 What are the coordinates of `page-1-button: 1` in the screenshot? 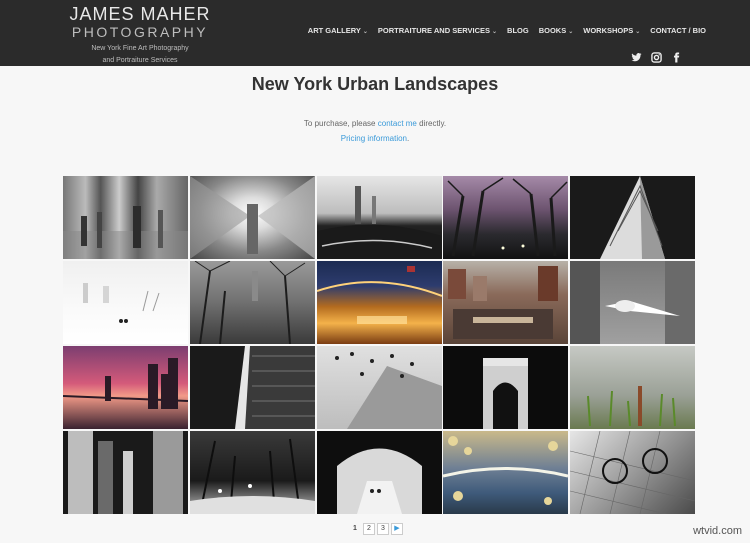 It's located at (355, 529).